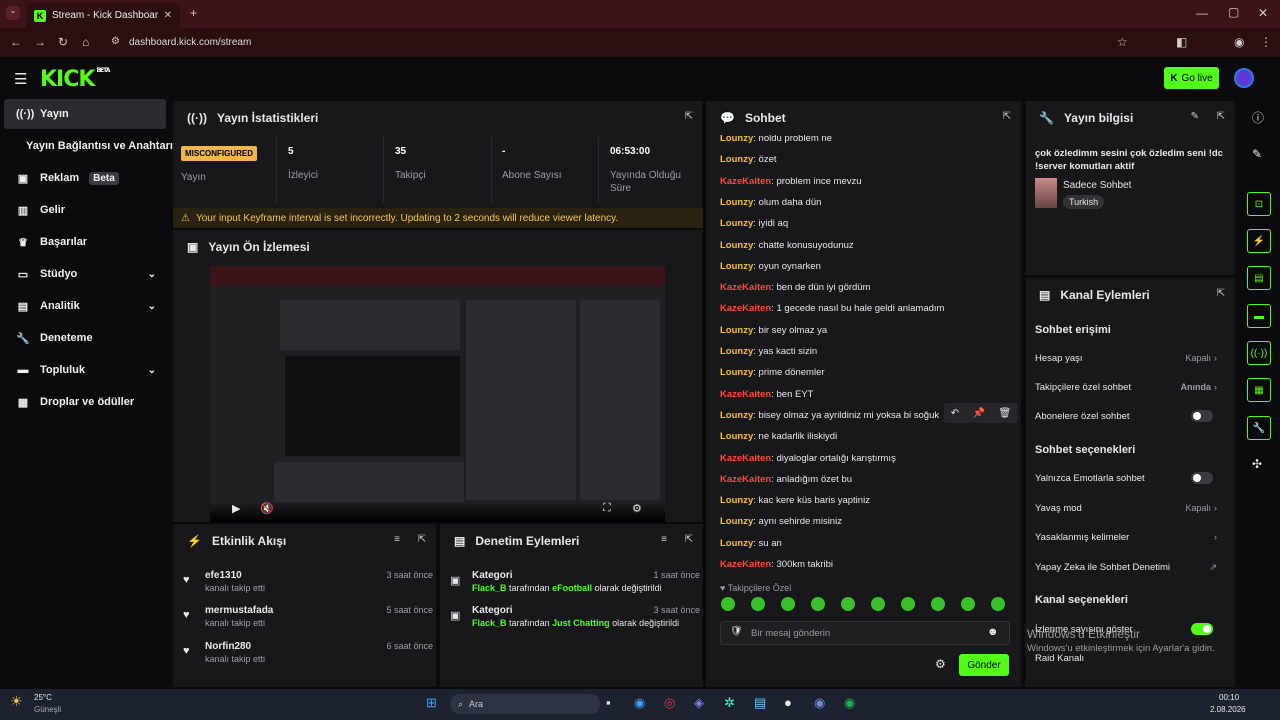  What do you see at coordinates (193, 13) in the screenshot?
I see `new-tab-icon: +` at bounding box center [193, 13].